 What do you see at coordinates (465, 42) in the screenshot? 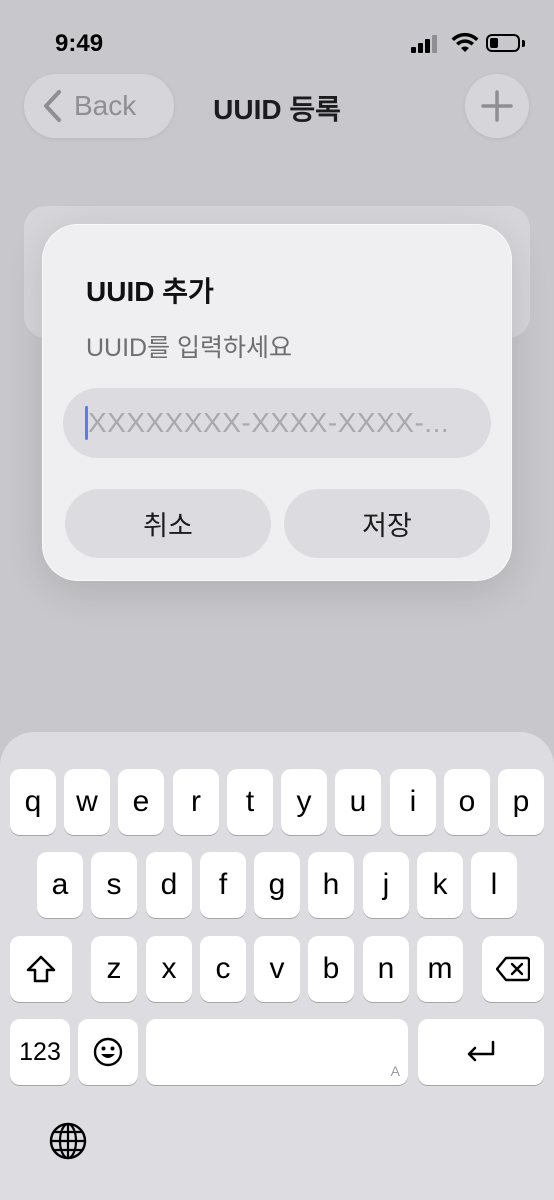
I see `wifi-icon` at bounding box center [465, 42].